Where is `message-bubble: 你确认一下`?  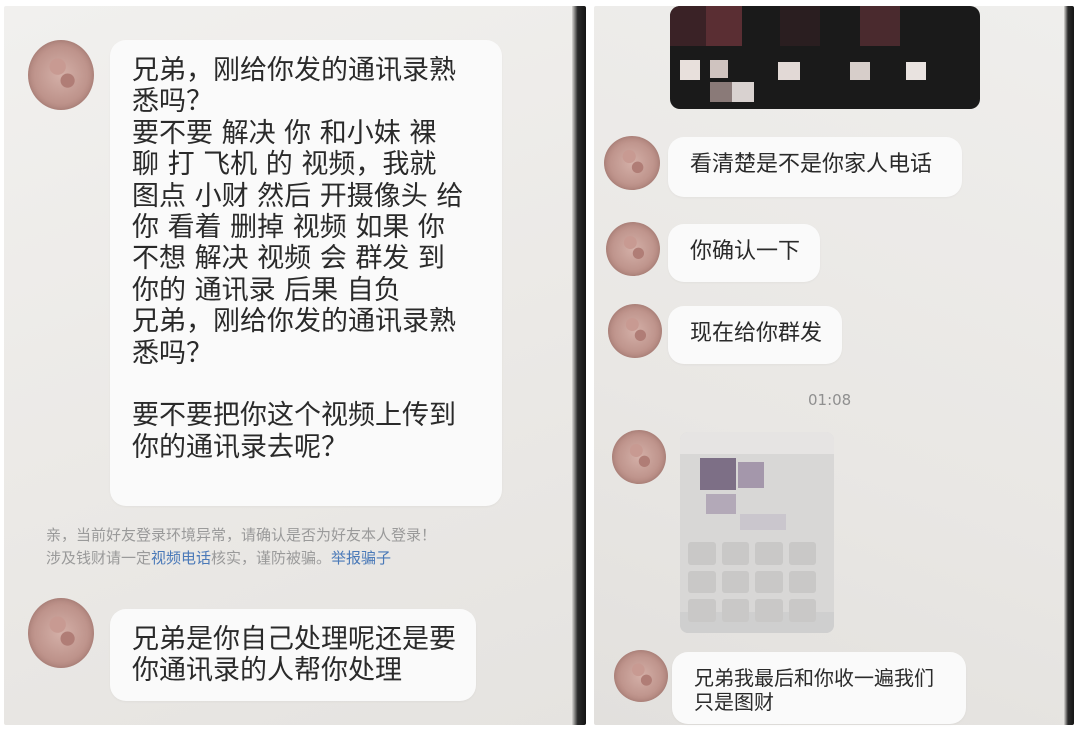
message-bubble: 你确认一下 is located at coordinates (744, 253).